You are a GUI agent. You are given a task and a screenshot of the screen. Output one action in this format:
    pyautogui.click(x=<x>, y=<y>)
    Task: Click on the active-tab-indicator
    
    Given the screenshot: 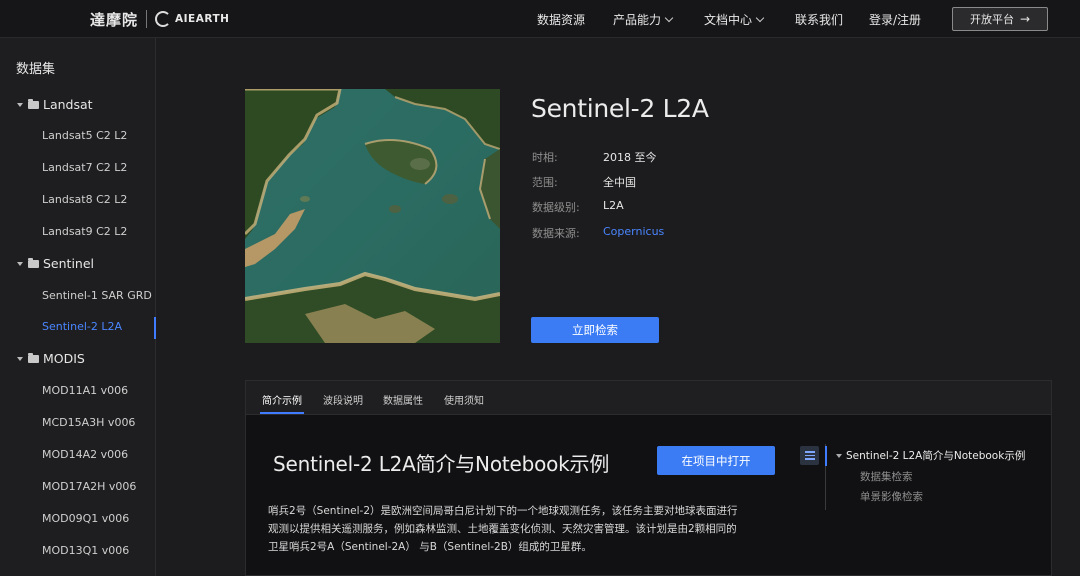 What is the action you would take?
    pyautogui.click(x=282, y=413)
    